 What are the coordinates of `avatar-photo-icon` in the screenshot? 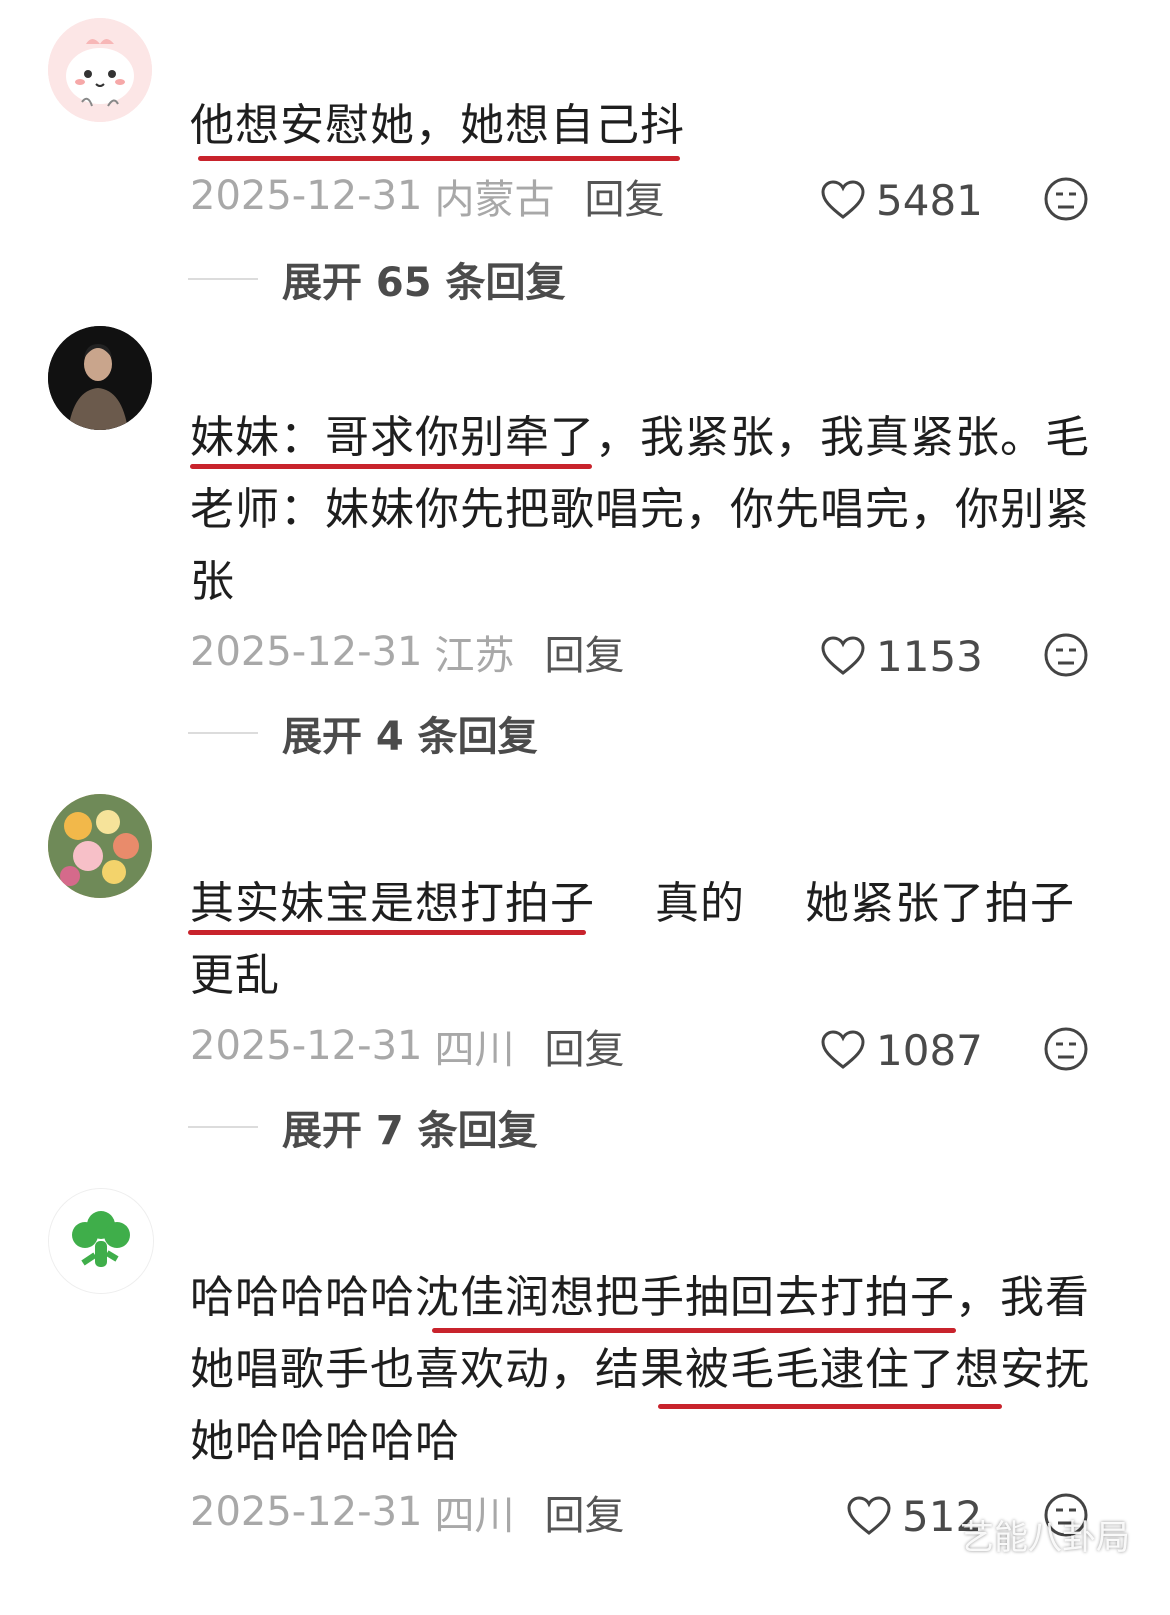 It's located at (100, 378).